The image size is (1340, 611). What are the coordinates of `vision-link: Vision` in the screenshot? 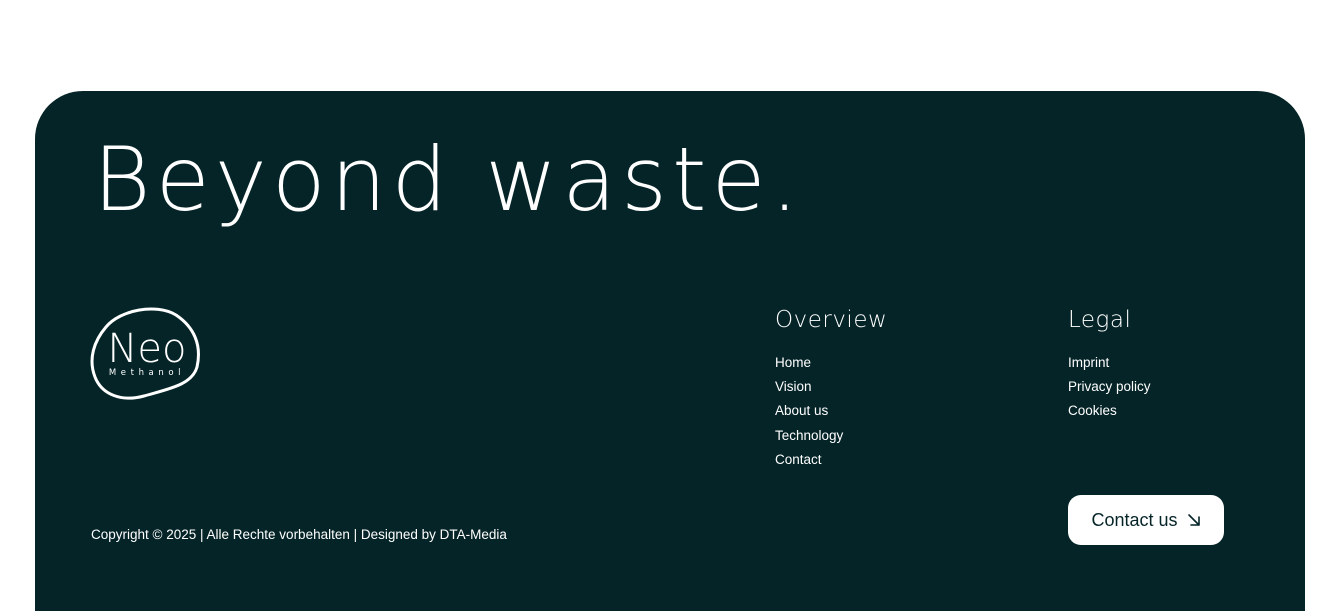 It's located at (793, 386).